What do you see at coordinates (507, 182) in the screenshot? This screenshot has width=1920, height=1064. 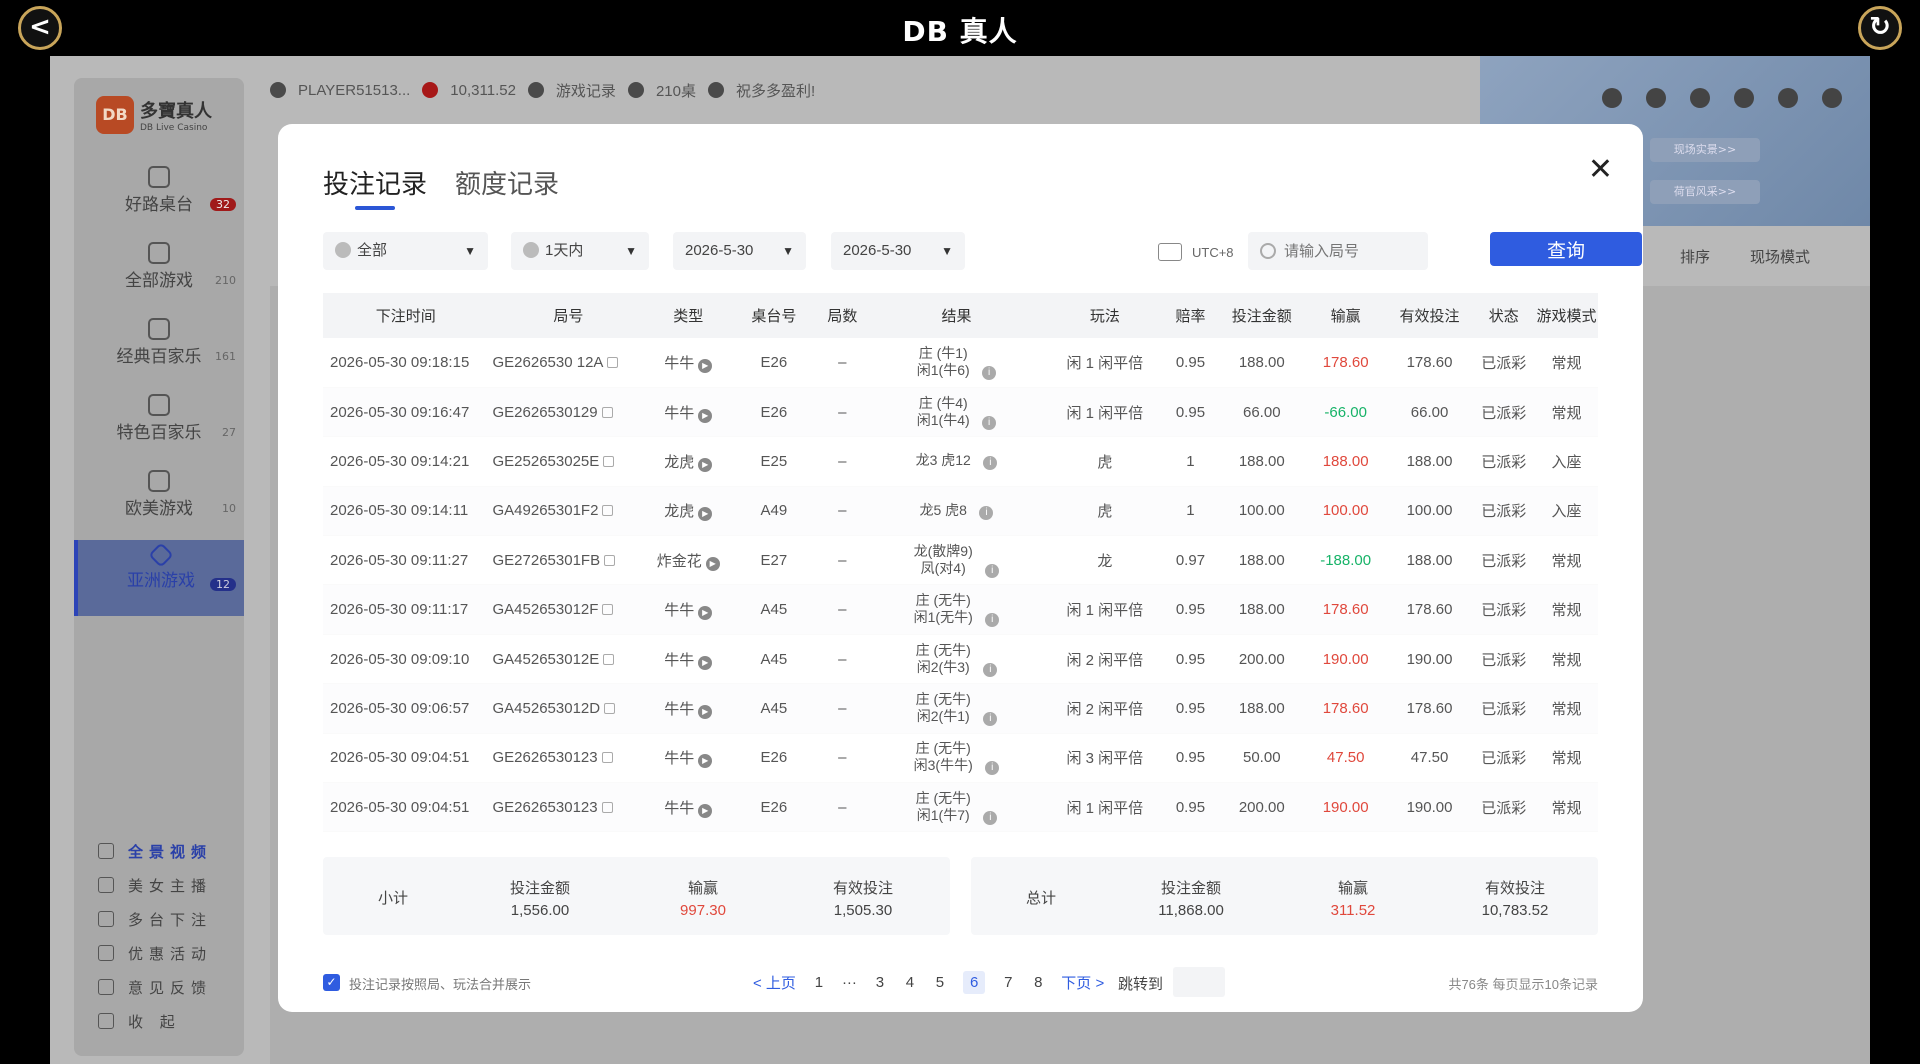 I see `tab-credit-record: 额度记录` at bounding box center [507, 182].